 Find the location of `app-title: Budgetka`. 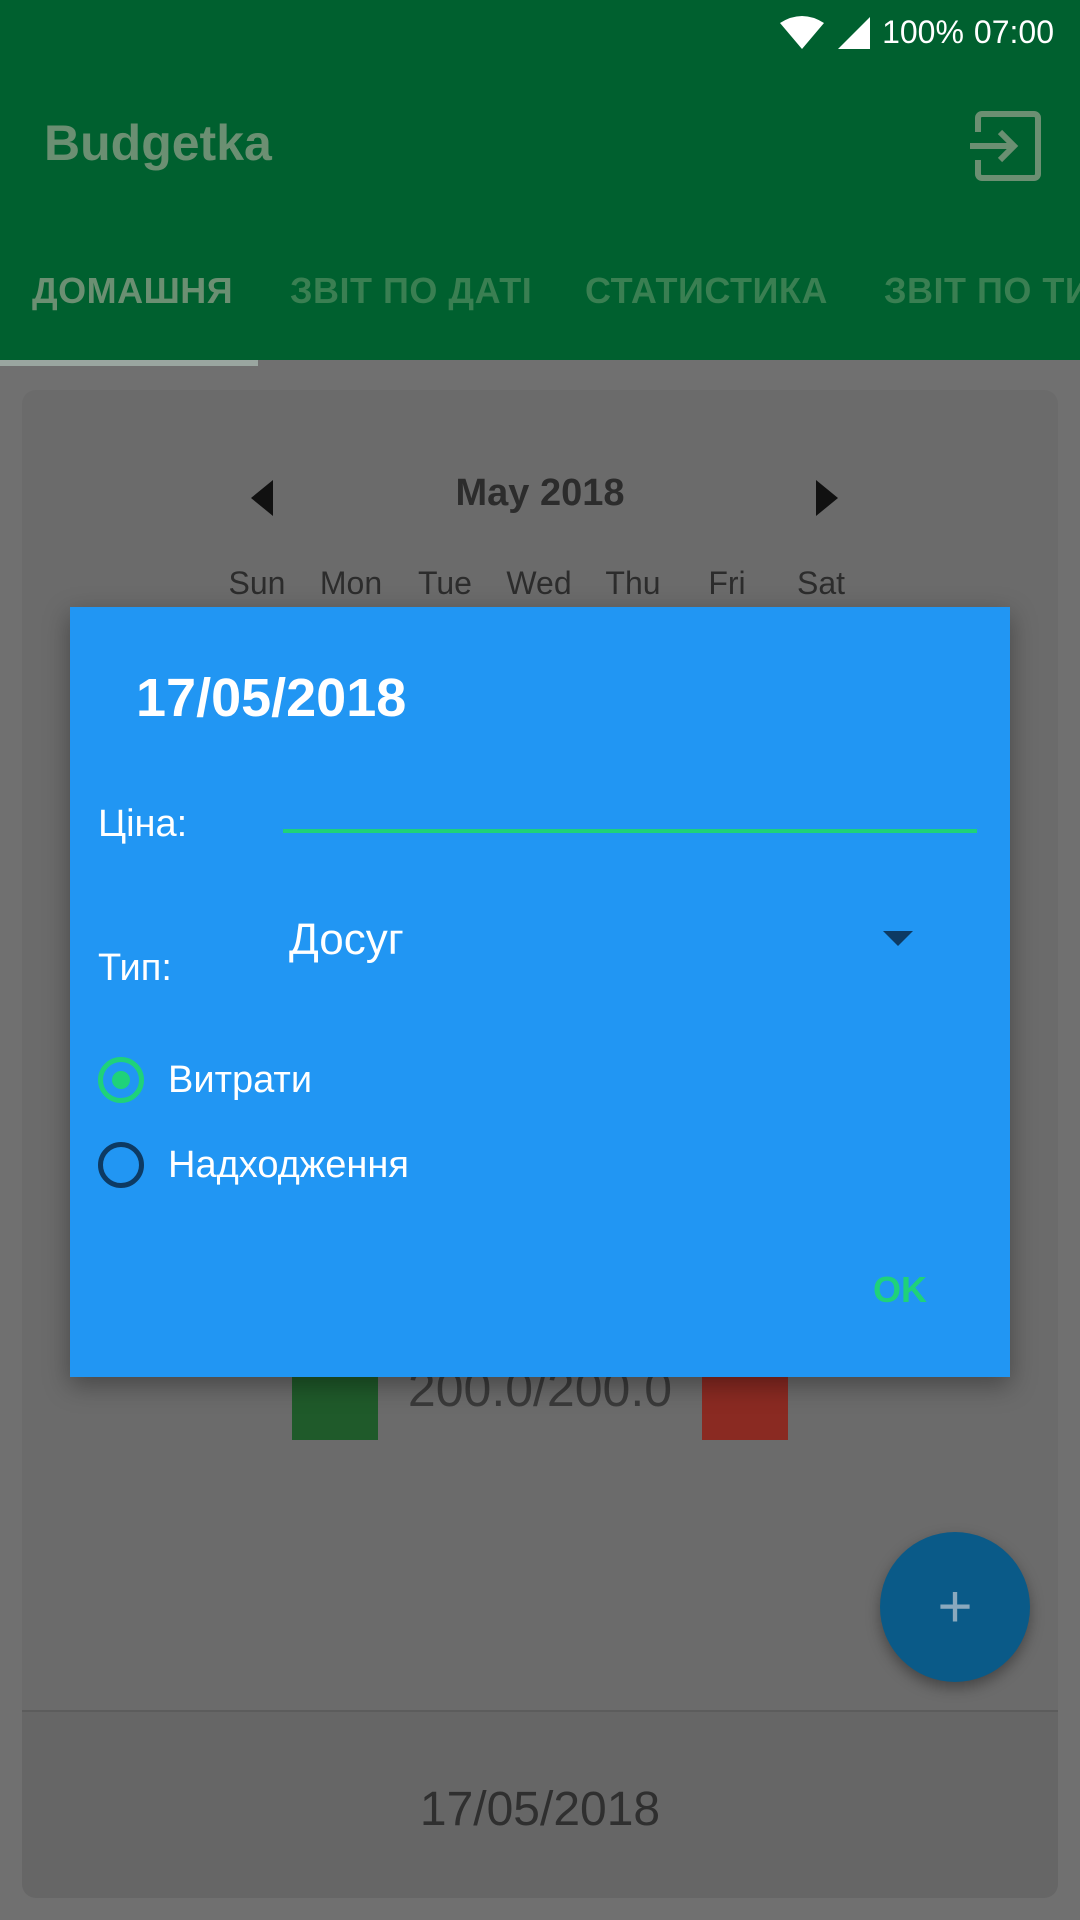

app-title: Budgetka is located at coordinates (158, 143).